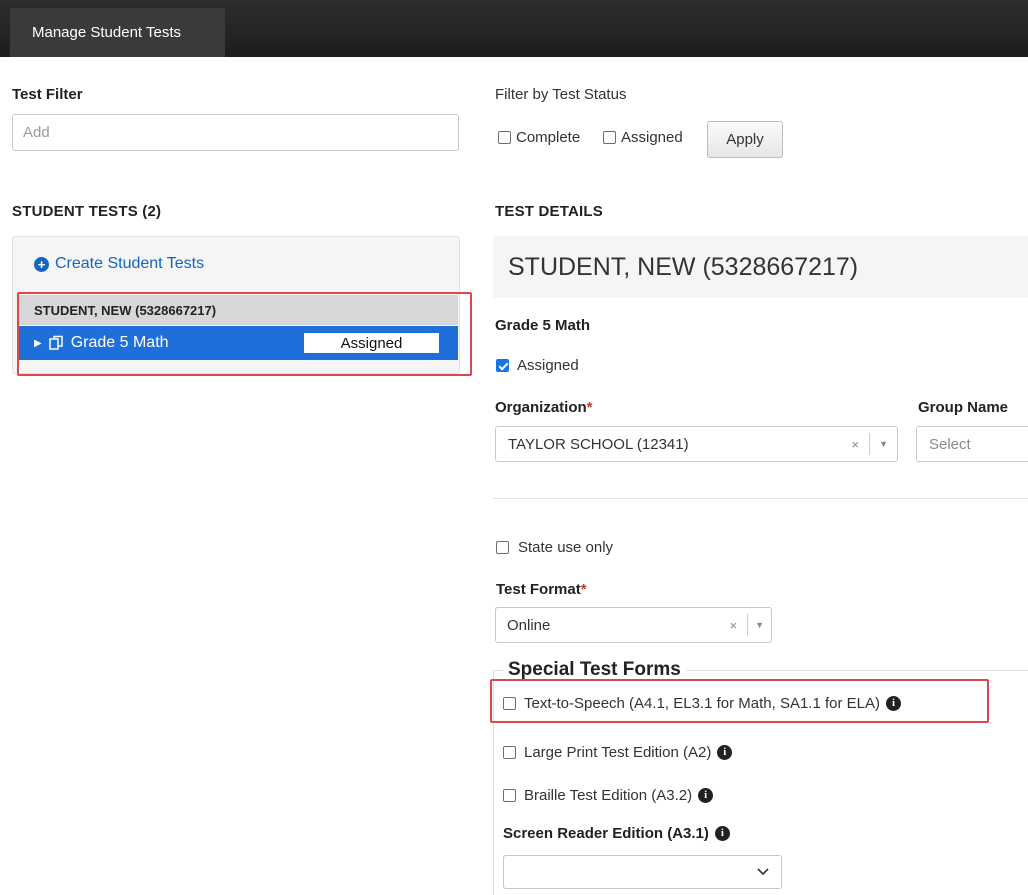  What do you see at coordinates (633, 625) in the screenshot?
I see `test-format-select: Online × ▼` at bounding box center [633, 625].